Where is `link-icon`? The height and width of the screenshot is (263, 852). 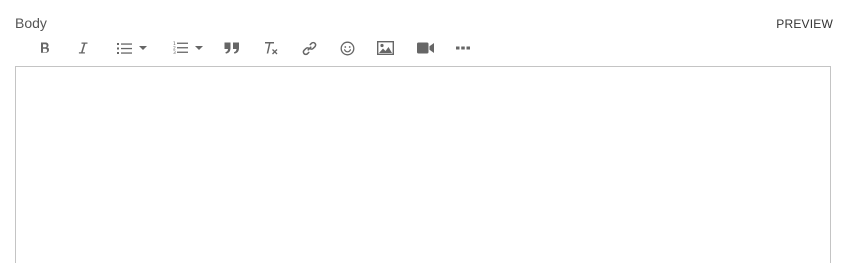 link-icon is located at coordinates (309, 48).